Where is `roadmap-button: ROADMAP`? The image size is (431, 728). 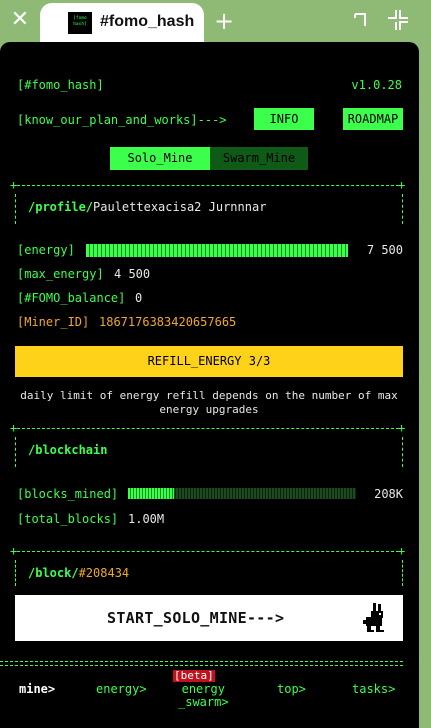 roadmap-button: ROADMAP is located at coordinates (373, 119).